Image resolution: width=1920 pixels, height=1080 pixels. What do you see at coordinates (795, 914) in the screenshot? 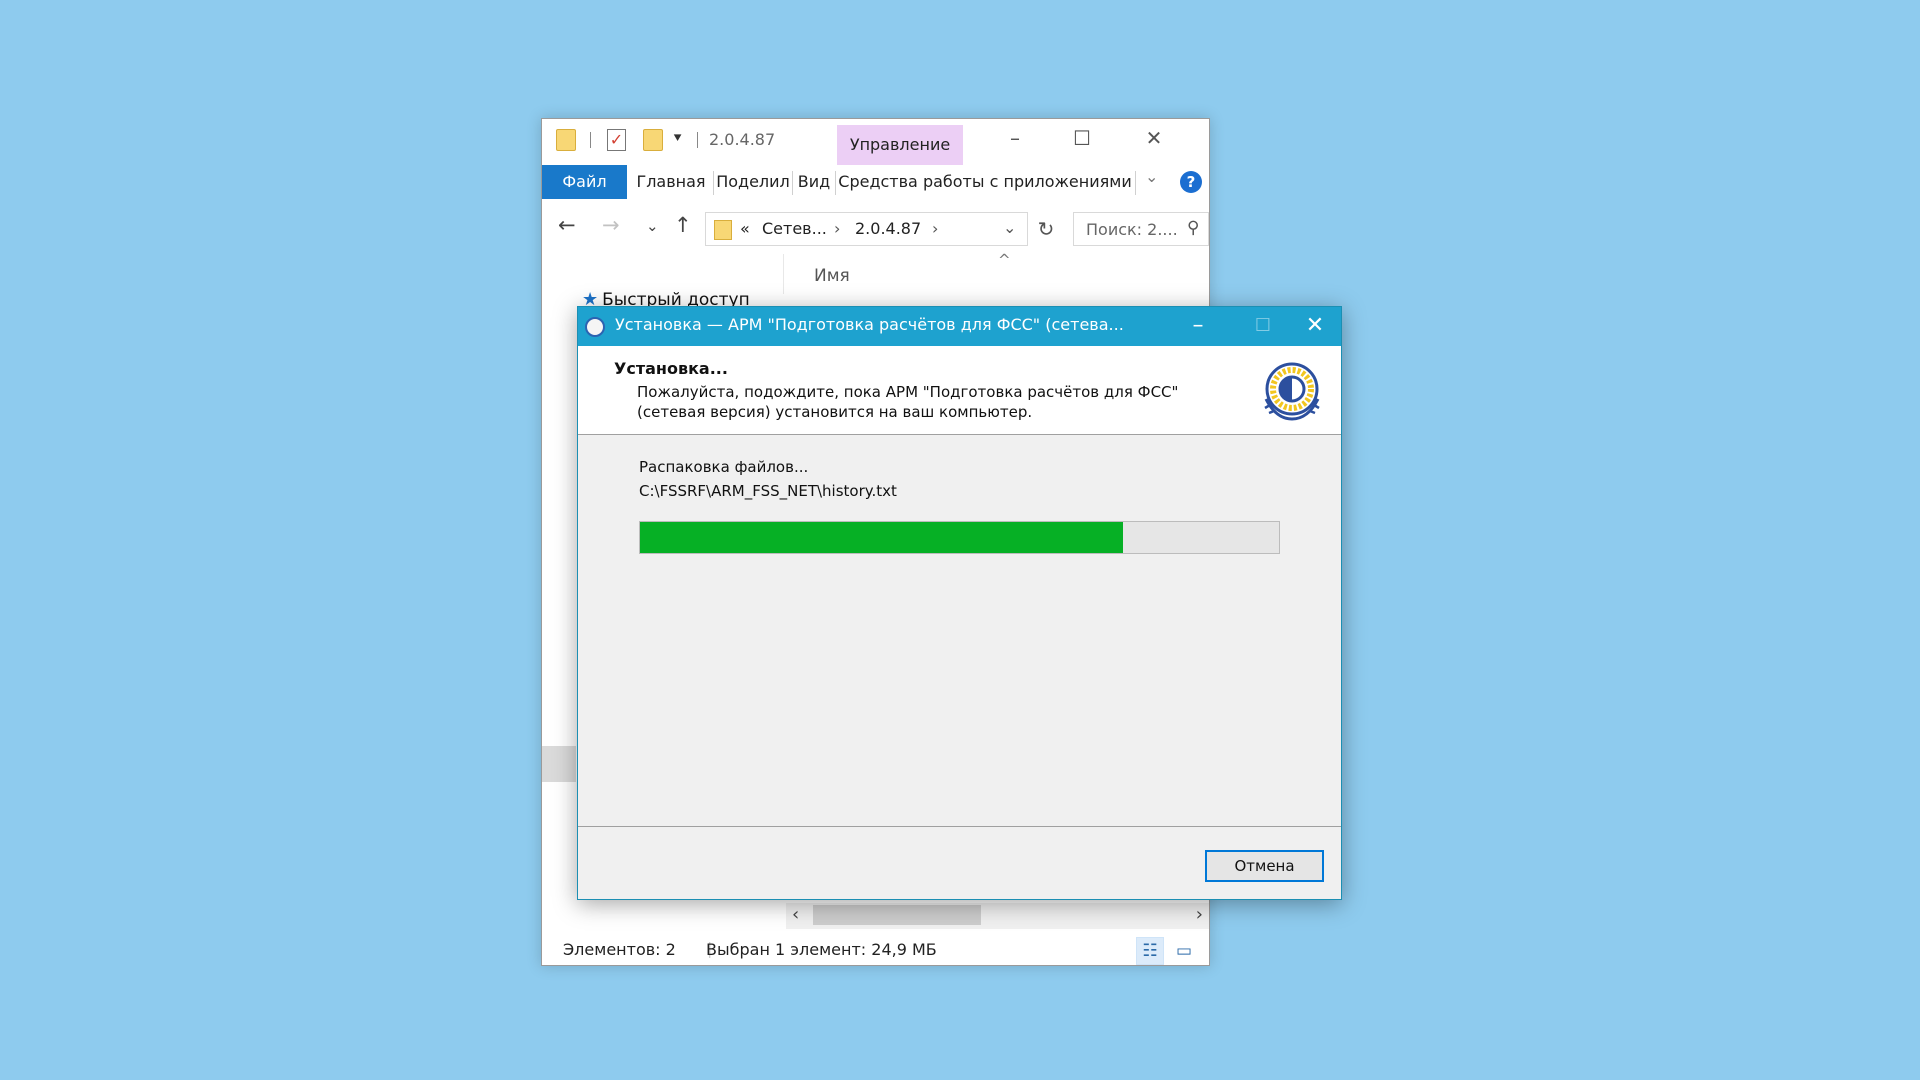
I see `scroll-left-icon: ‹` at bounding box center [795, 914].